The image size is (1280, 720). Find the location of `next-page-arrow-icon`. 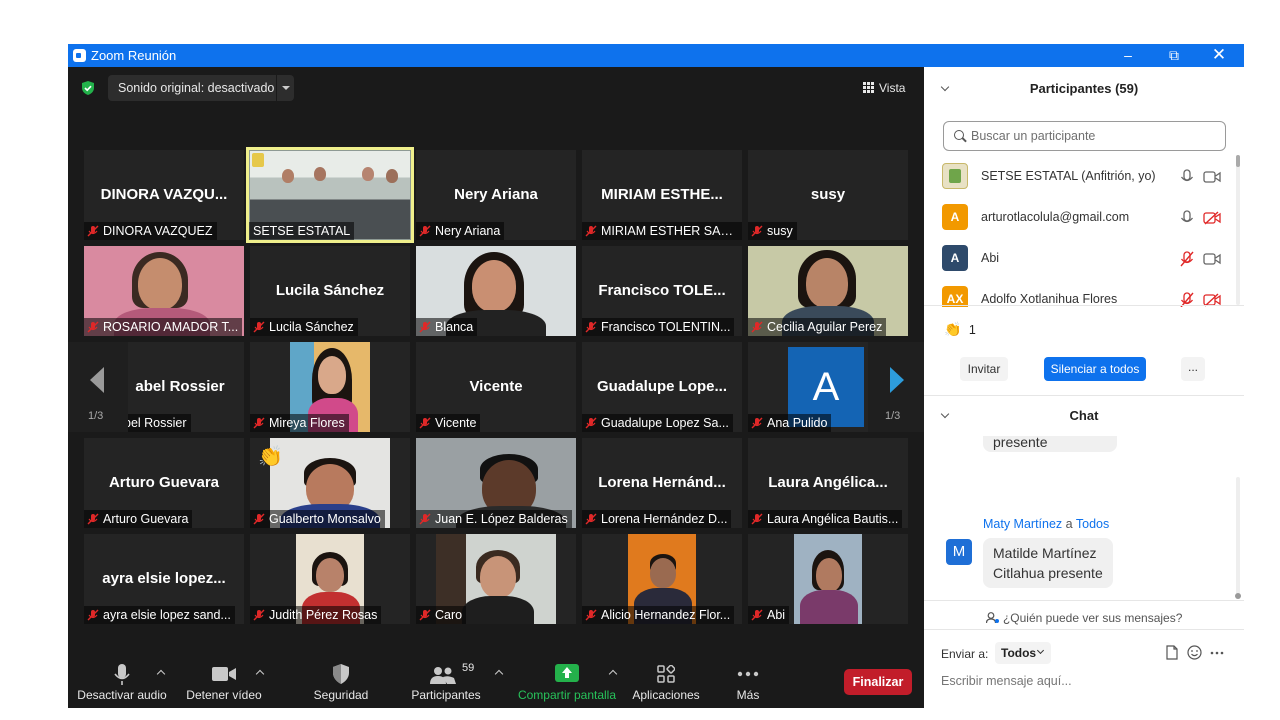

next-page-arrow-icon is located at coordinates (896, 380).